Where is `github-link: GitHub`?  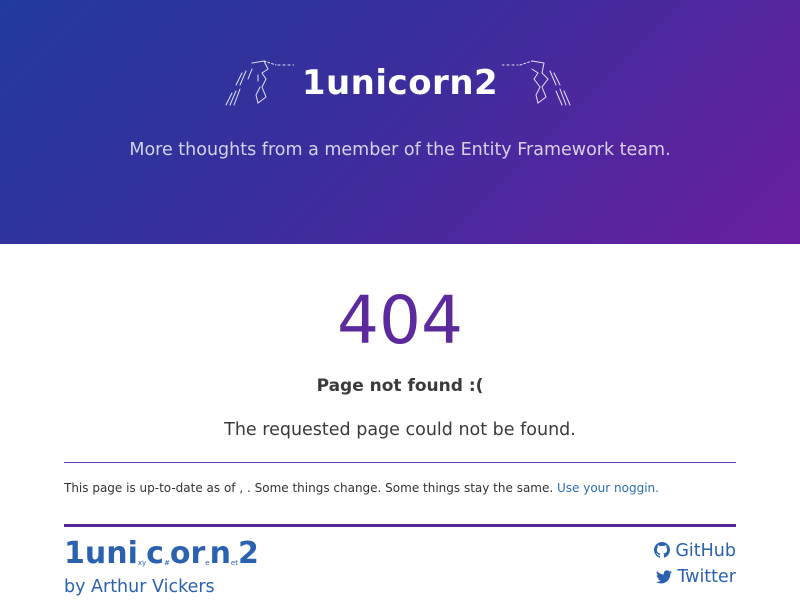
github-link: GitHub is located at coordinates (680, 551).